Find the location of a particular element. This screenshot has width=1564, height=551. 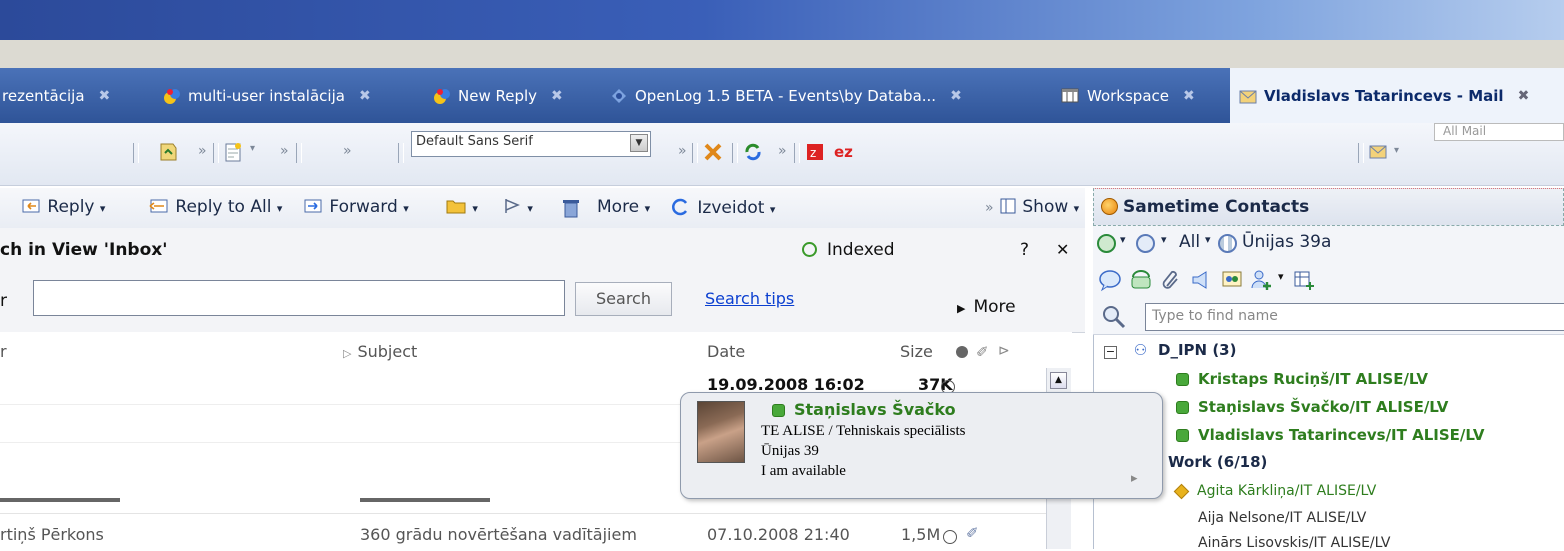

more-button: More ▾ is located at coordinates (623, 207).